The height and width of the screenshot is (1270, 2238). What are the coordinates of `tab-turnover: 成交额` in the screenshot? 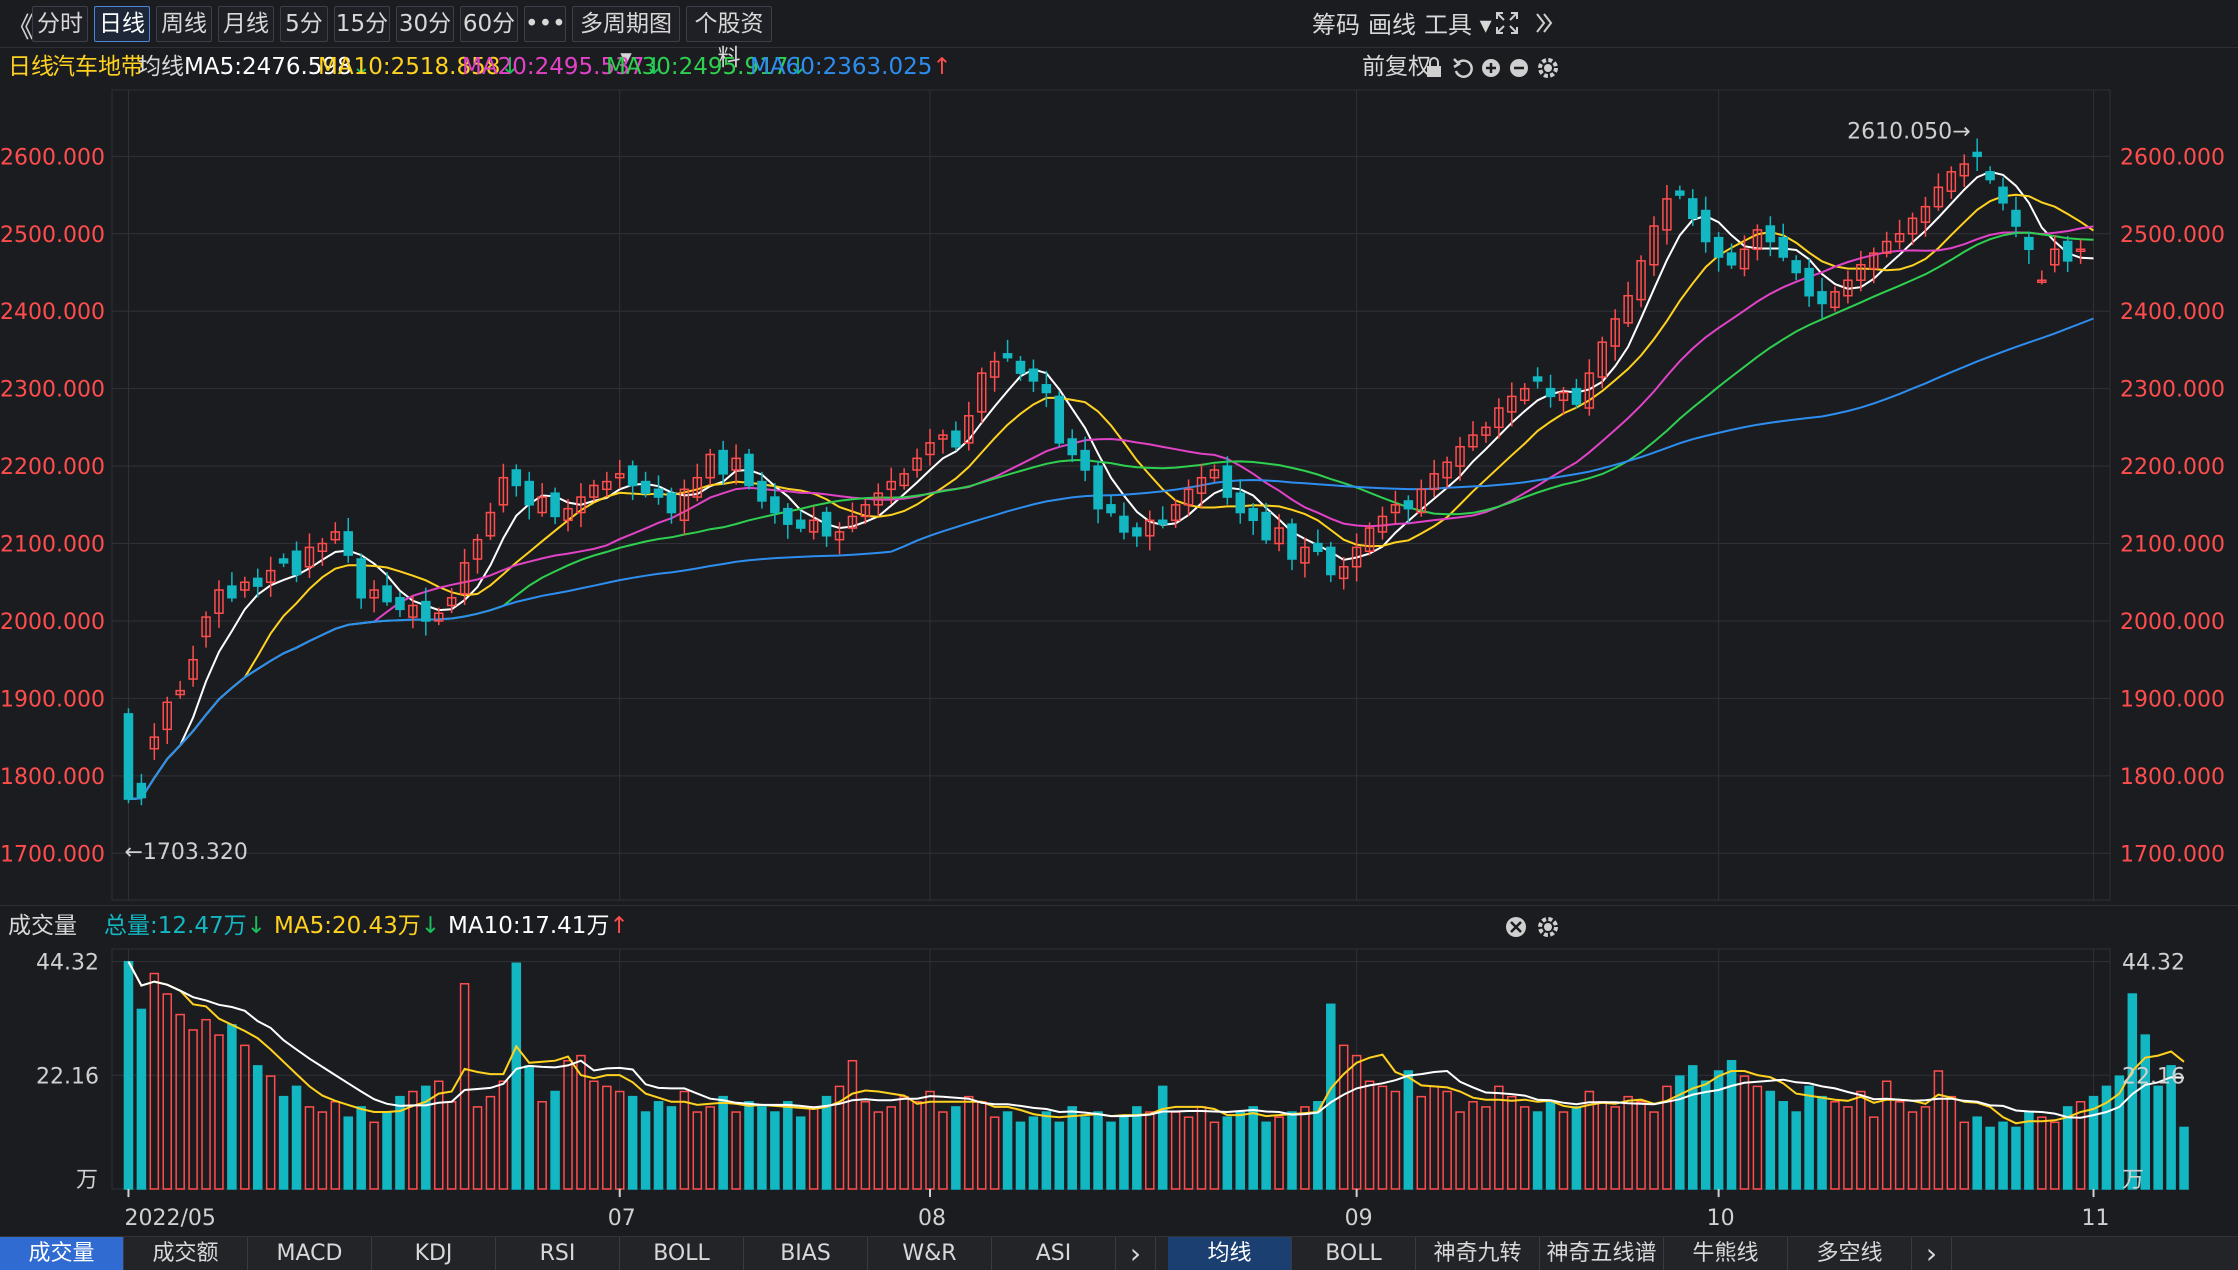 It's located at (186, 1253).